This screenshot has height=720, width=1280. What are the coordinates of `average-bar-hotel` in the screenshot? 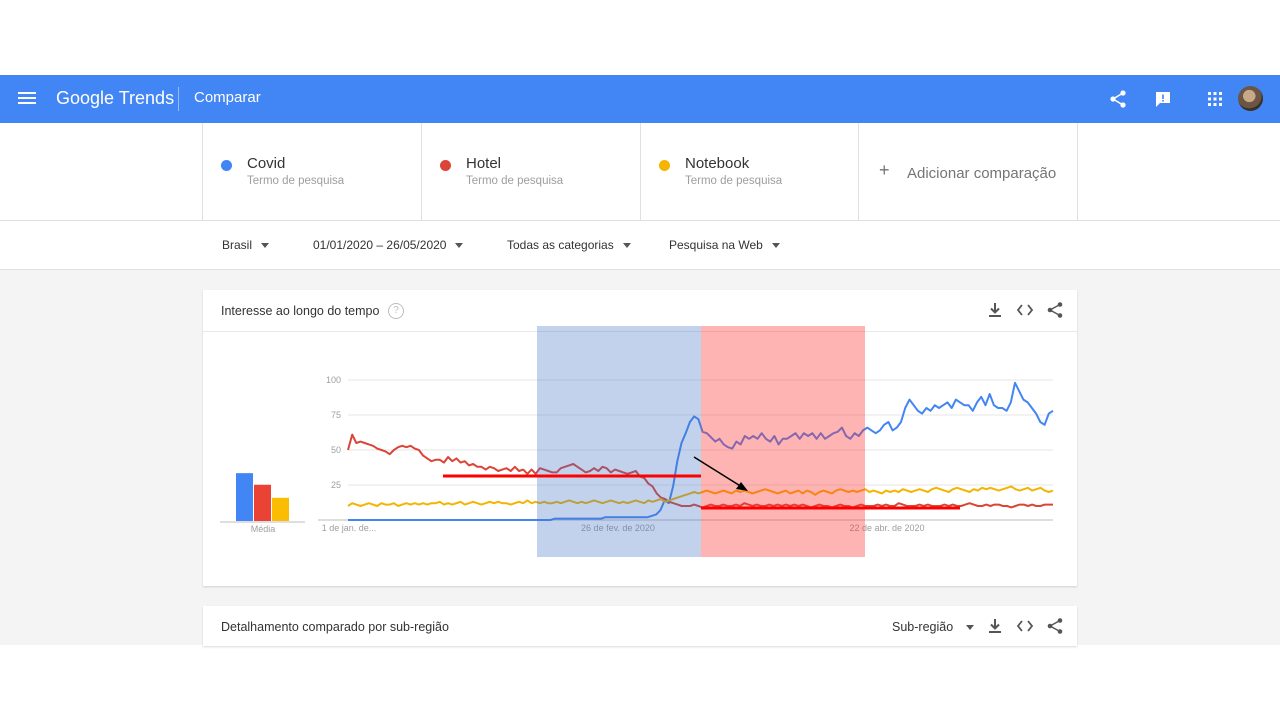 It's located at (262, 502).